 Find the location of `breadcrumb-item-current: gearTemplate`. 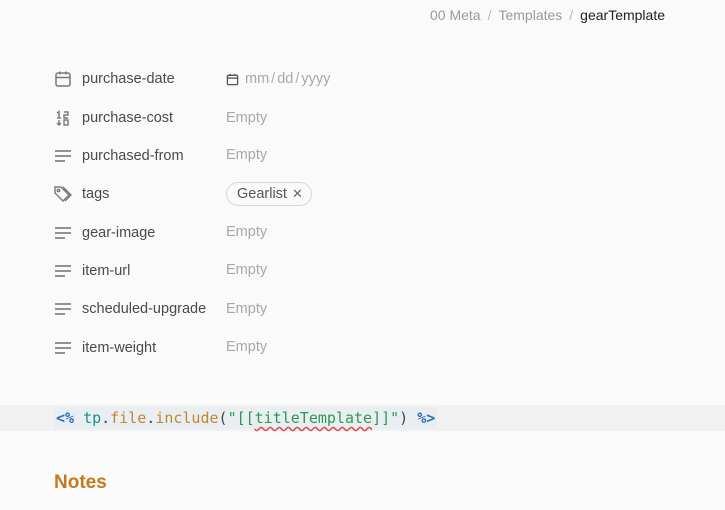

breadcrumb-item-current: gearTemplate is located at coordinates (622, 15).